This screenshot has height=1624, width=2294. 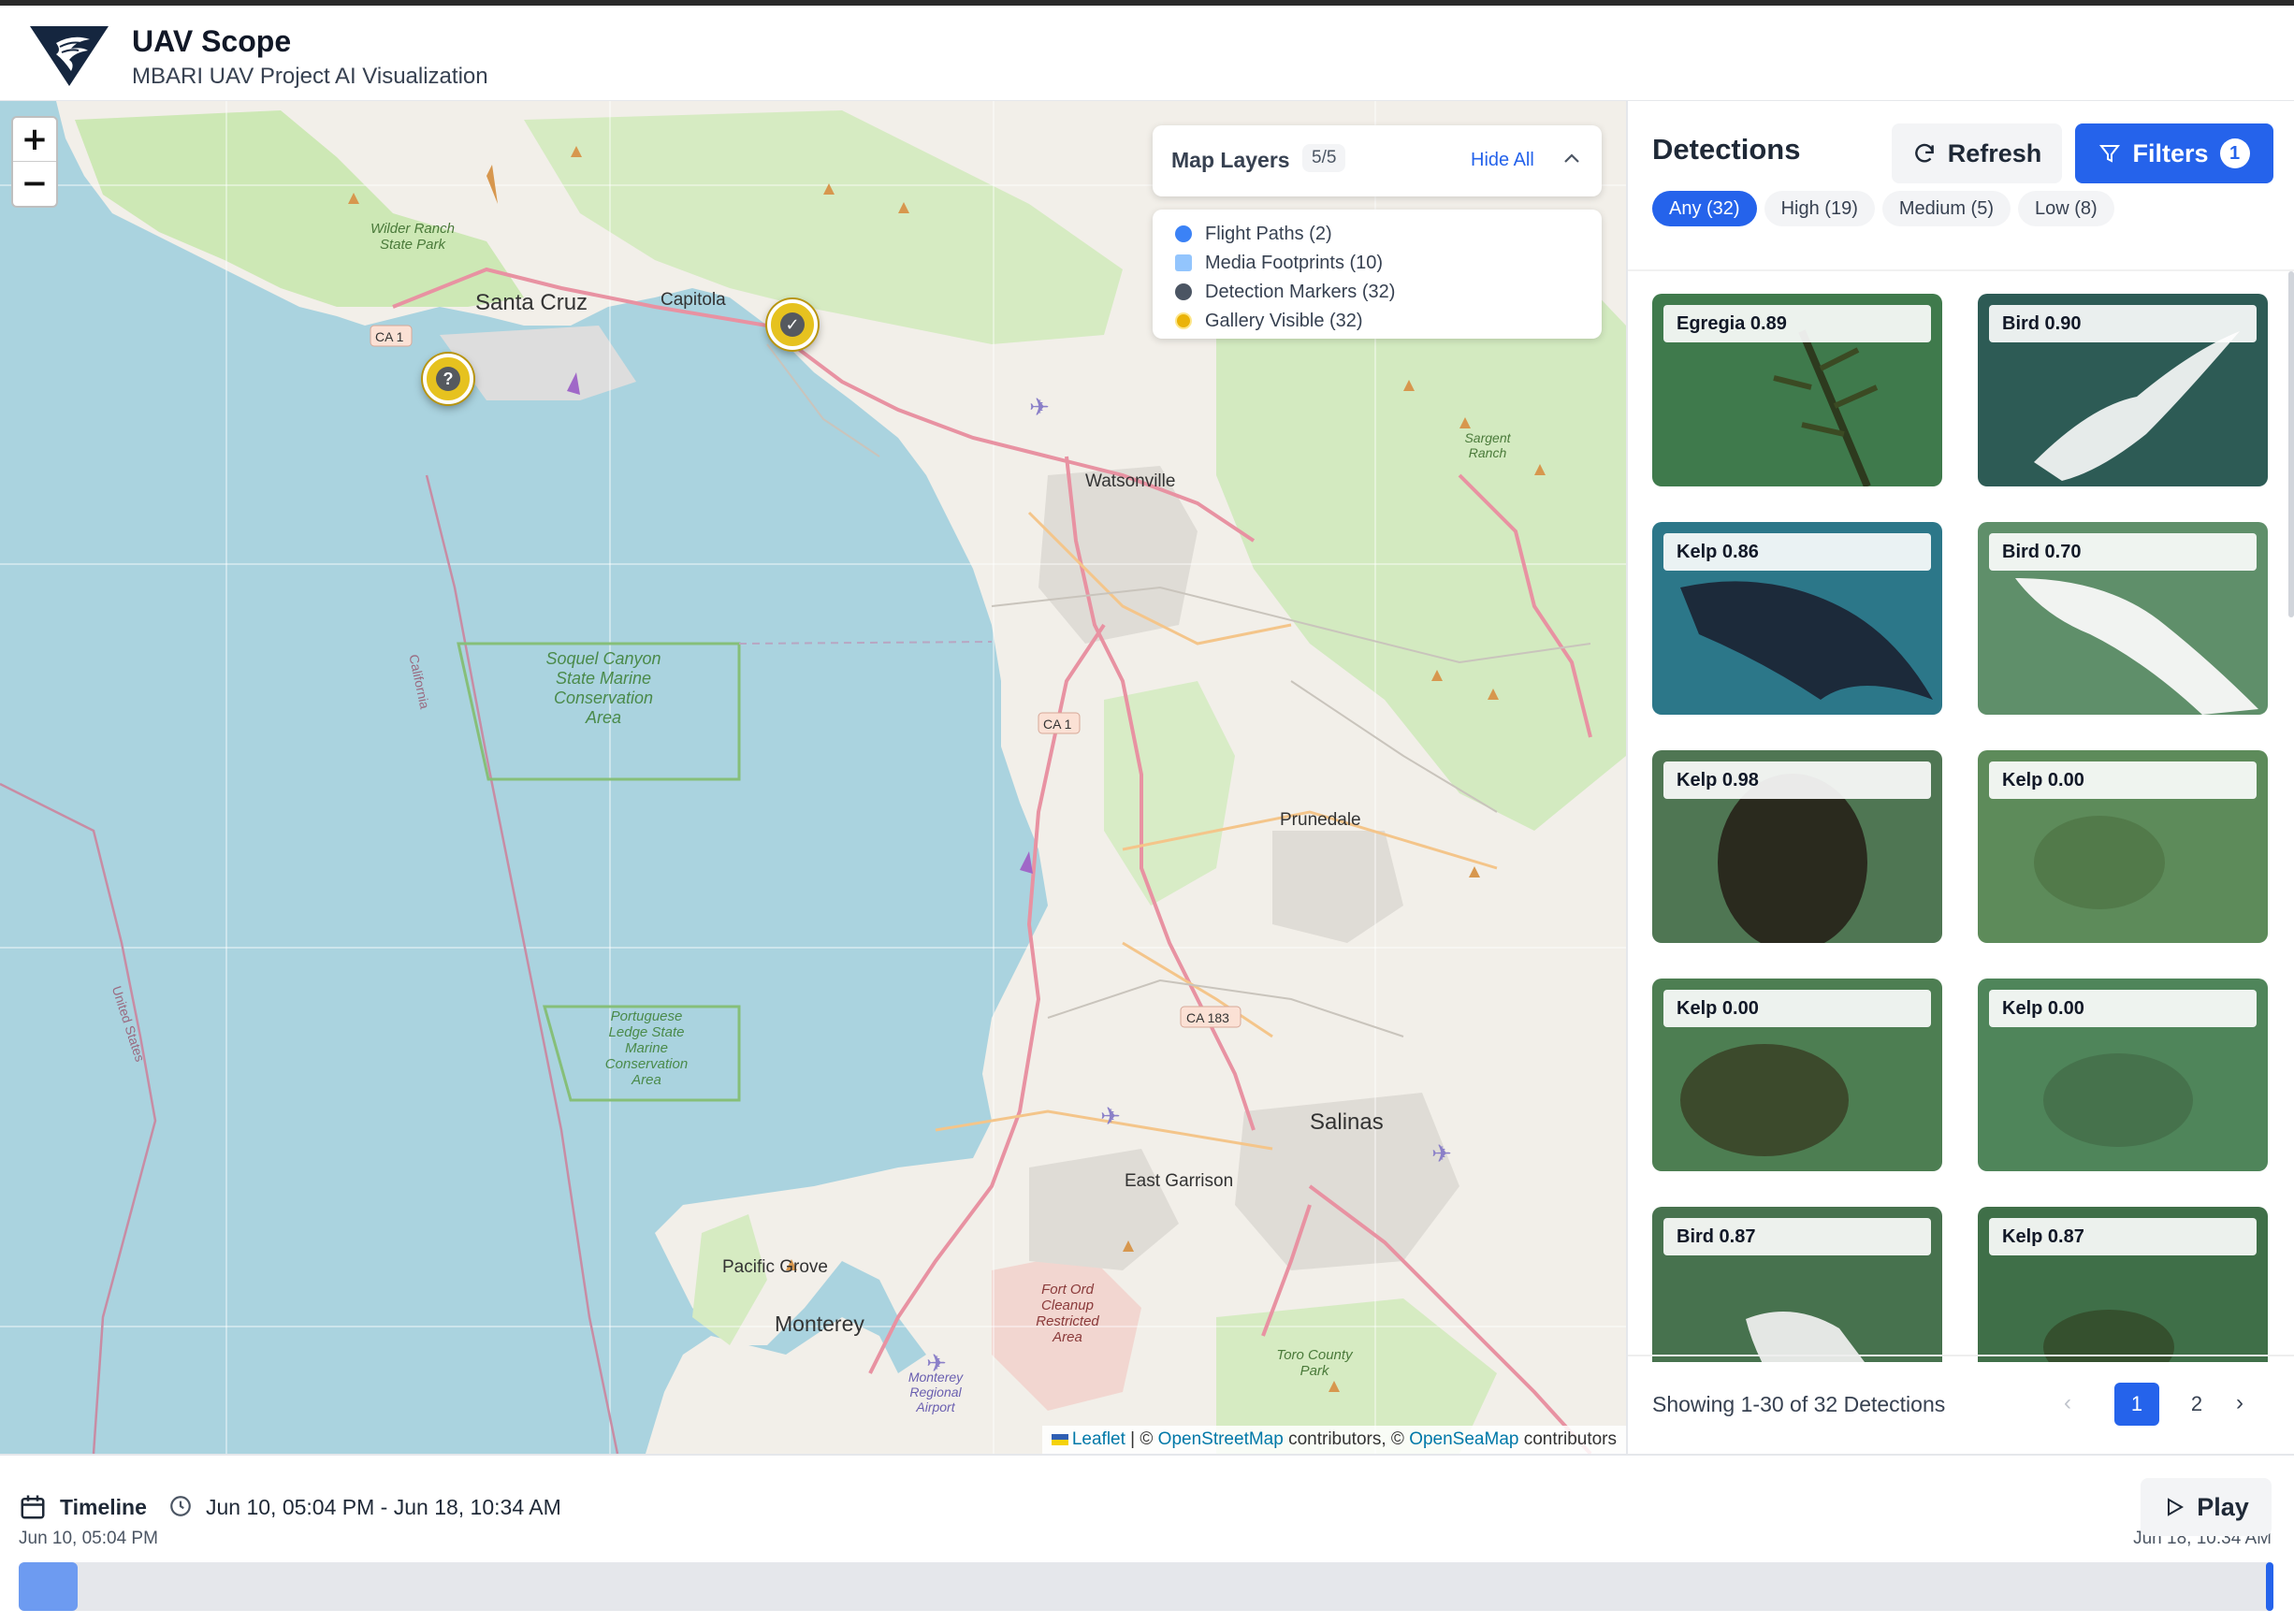 I want to click on chevron-up-icon, so click(x=1572, y=159).